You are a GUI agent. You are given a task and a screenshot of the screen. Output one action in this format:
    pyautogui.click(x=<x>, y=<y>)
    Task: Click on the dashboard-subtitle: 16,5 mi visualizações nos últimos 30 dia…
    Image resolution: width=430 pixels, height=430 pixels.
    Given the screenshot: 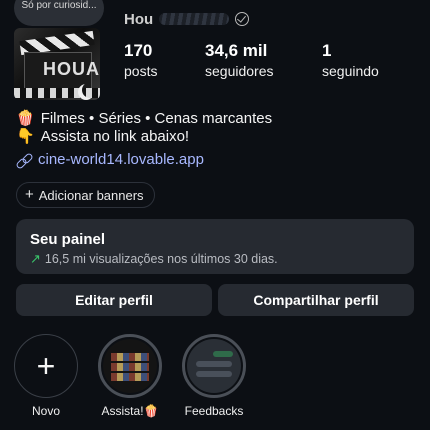 What is the action you would take?
    pyautogui.click(x=161, y=259)
    